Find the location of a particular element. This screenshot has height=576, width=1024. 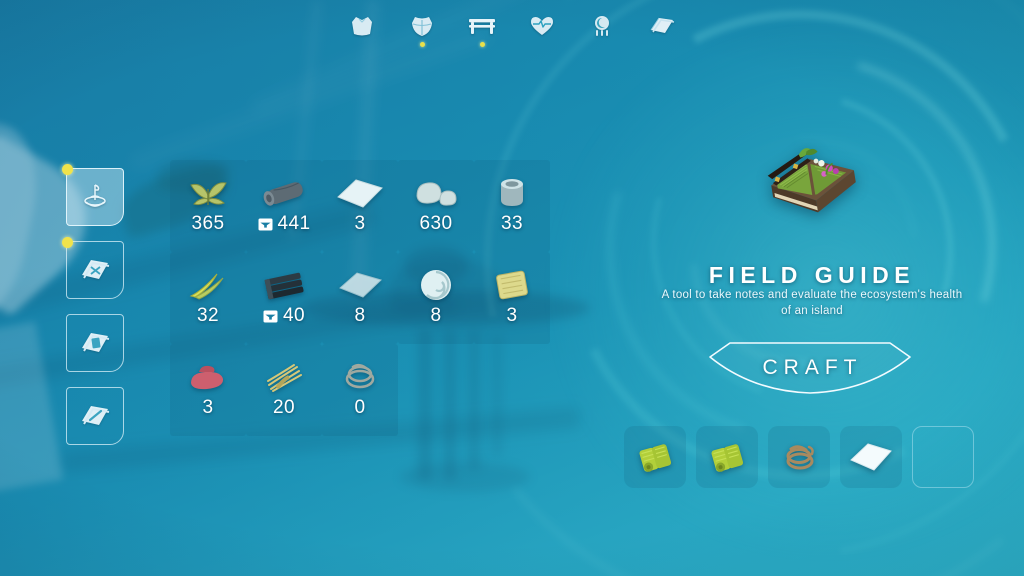

inv-dark-planks: 40 is located at coordinates (284, 298).